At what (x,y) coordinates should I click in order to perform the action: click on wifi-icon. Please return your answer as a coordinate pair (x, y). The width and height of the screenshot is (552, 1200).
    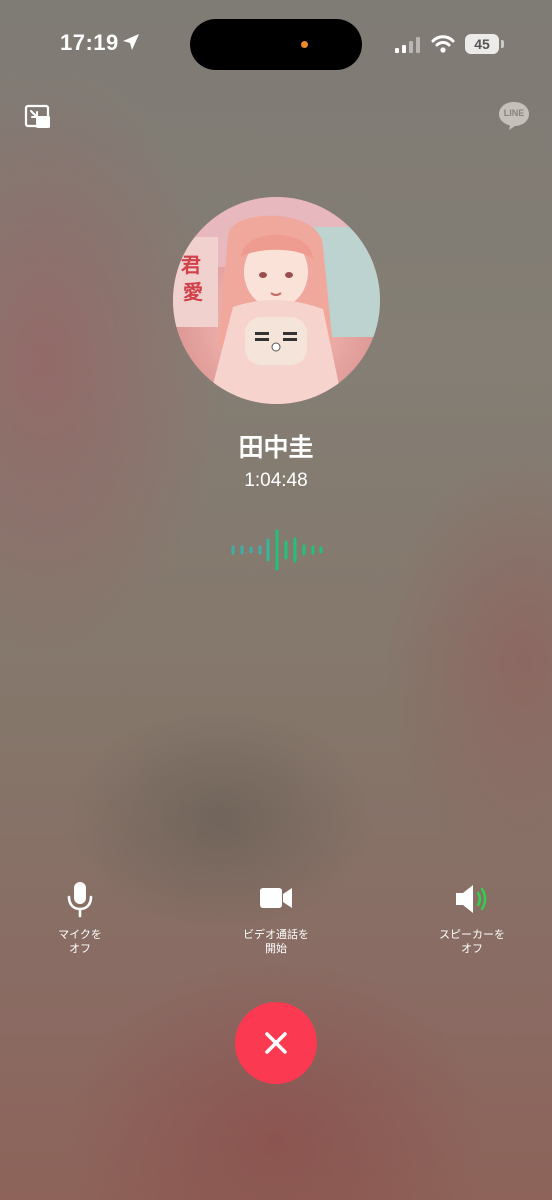
    Looking at the image, I should click on (443, 44).